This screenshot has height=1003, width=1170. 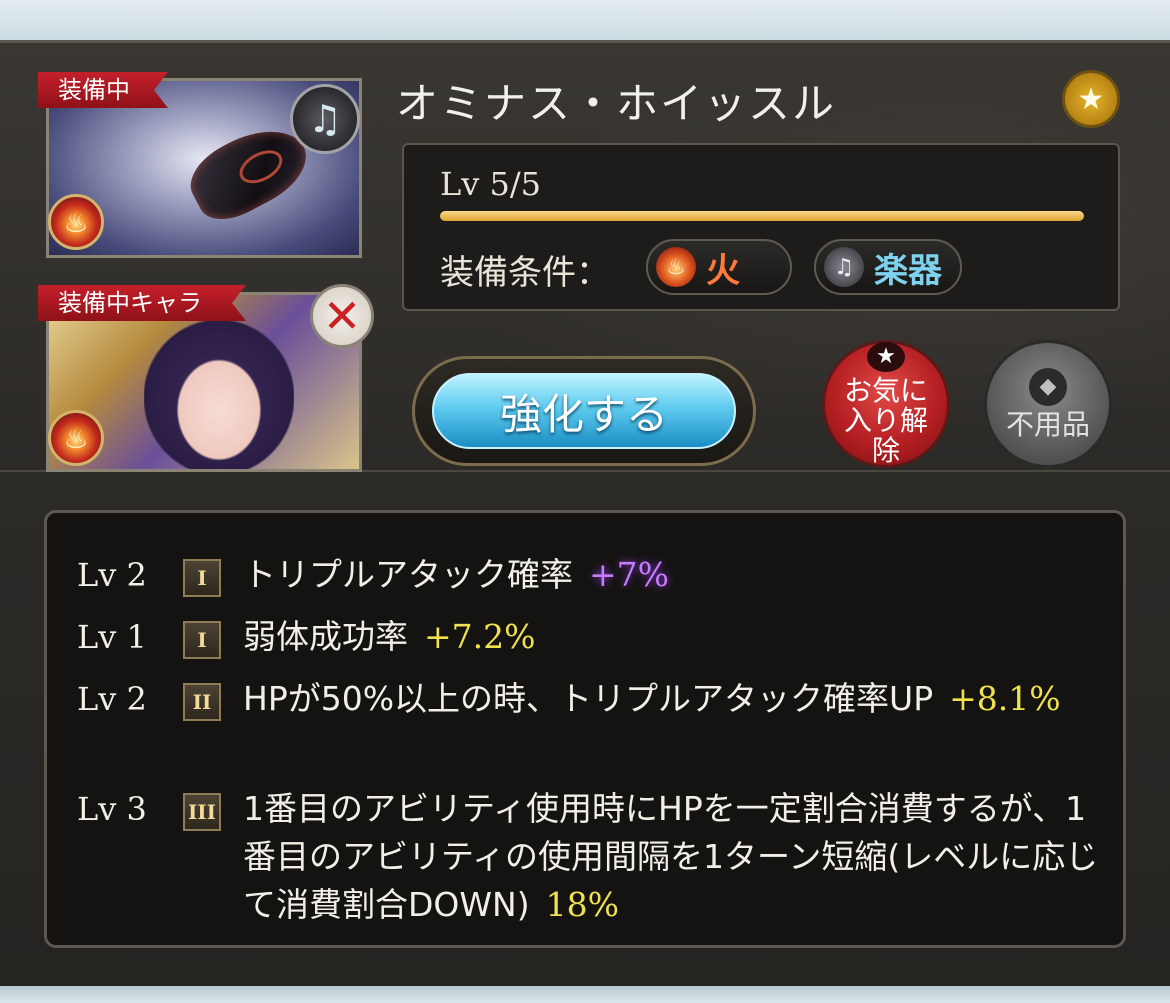 What do you see at coordinates (142, 303) in the screenshot?
I see `equipped-character-ribbon: 装備中キャラ` at bounding box center [142, 303].